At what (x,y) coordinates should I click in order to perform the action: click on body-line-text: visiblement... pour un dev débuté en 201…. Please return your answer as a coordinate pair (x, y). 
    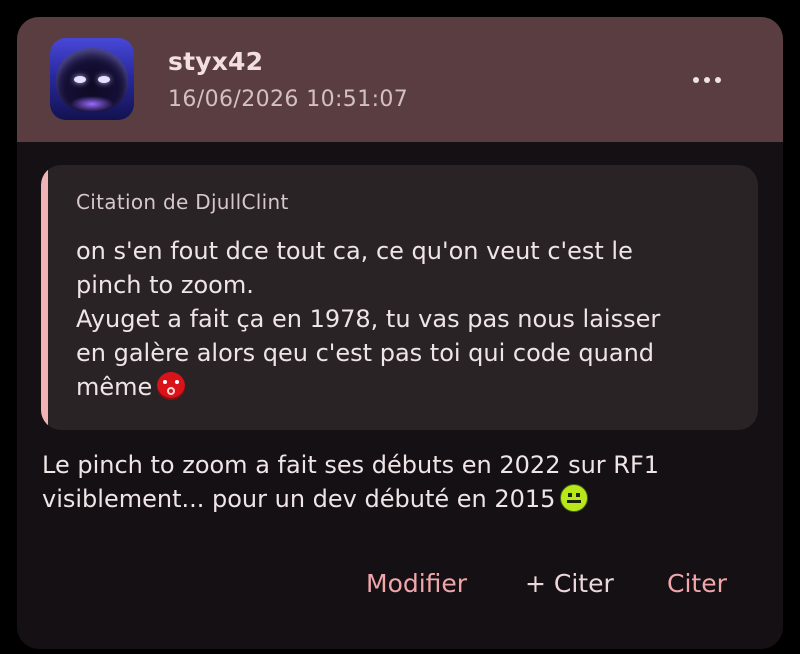
    Looking at the image, I should click on (299, 499).